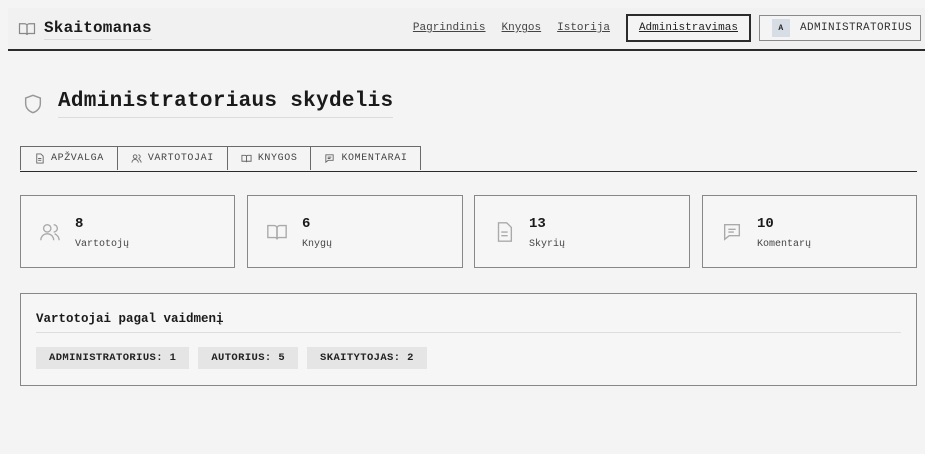  What do you see at coordinates (113, 358) in the screenshot?
I see `role-chip-admin: ADMINISTRATORIUS: 1` at bounding box center [113, 358].